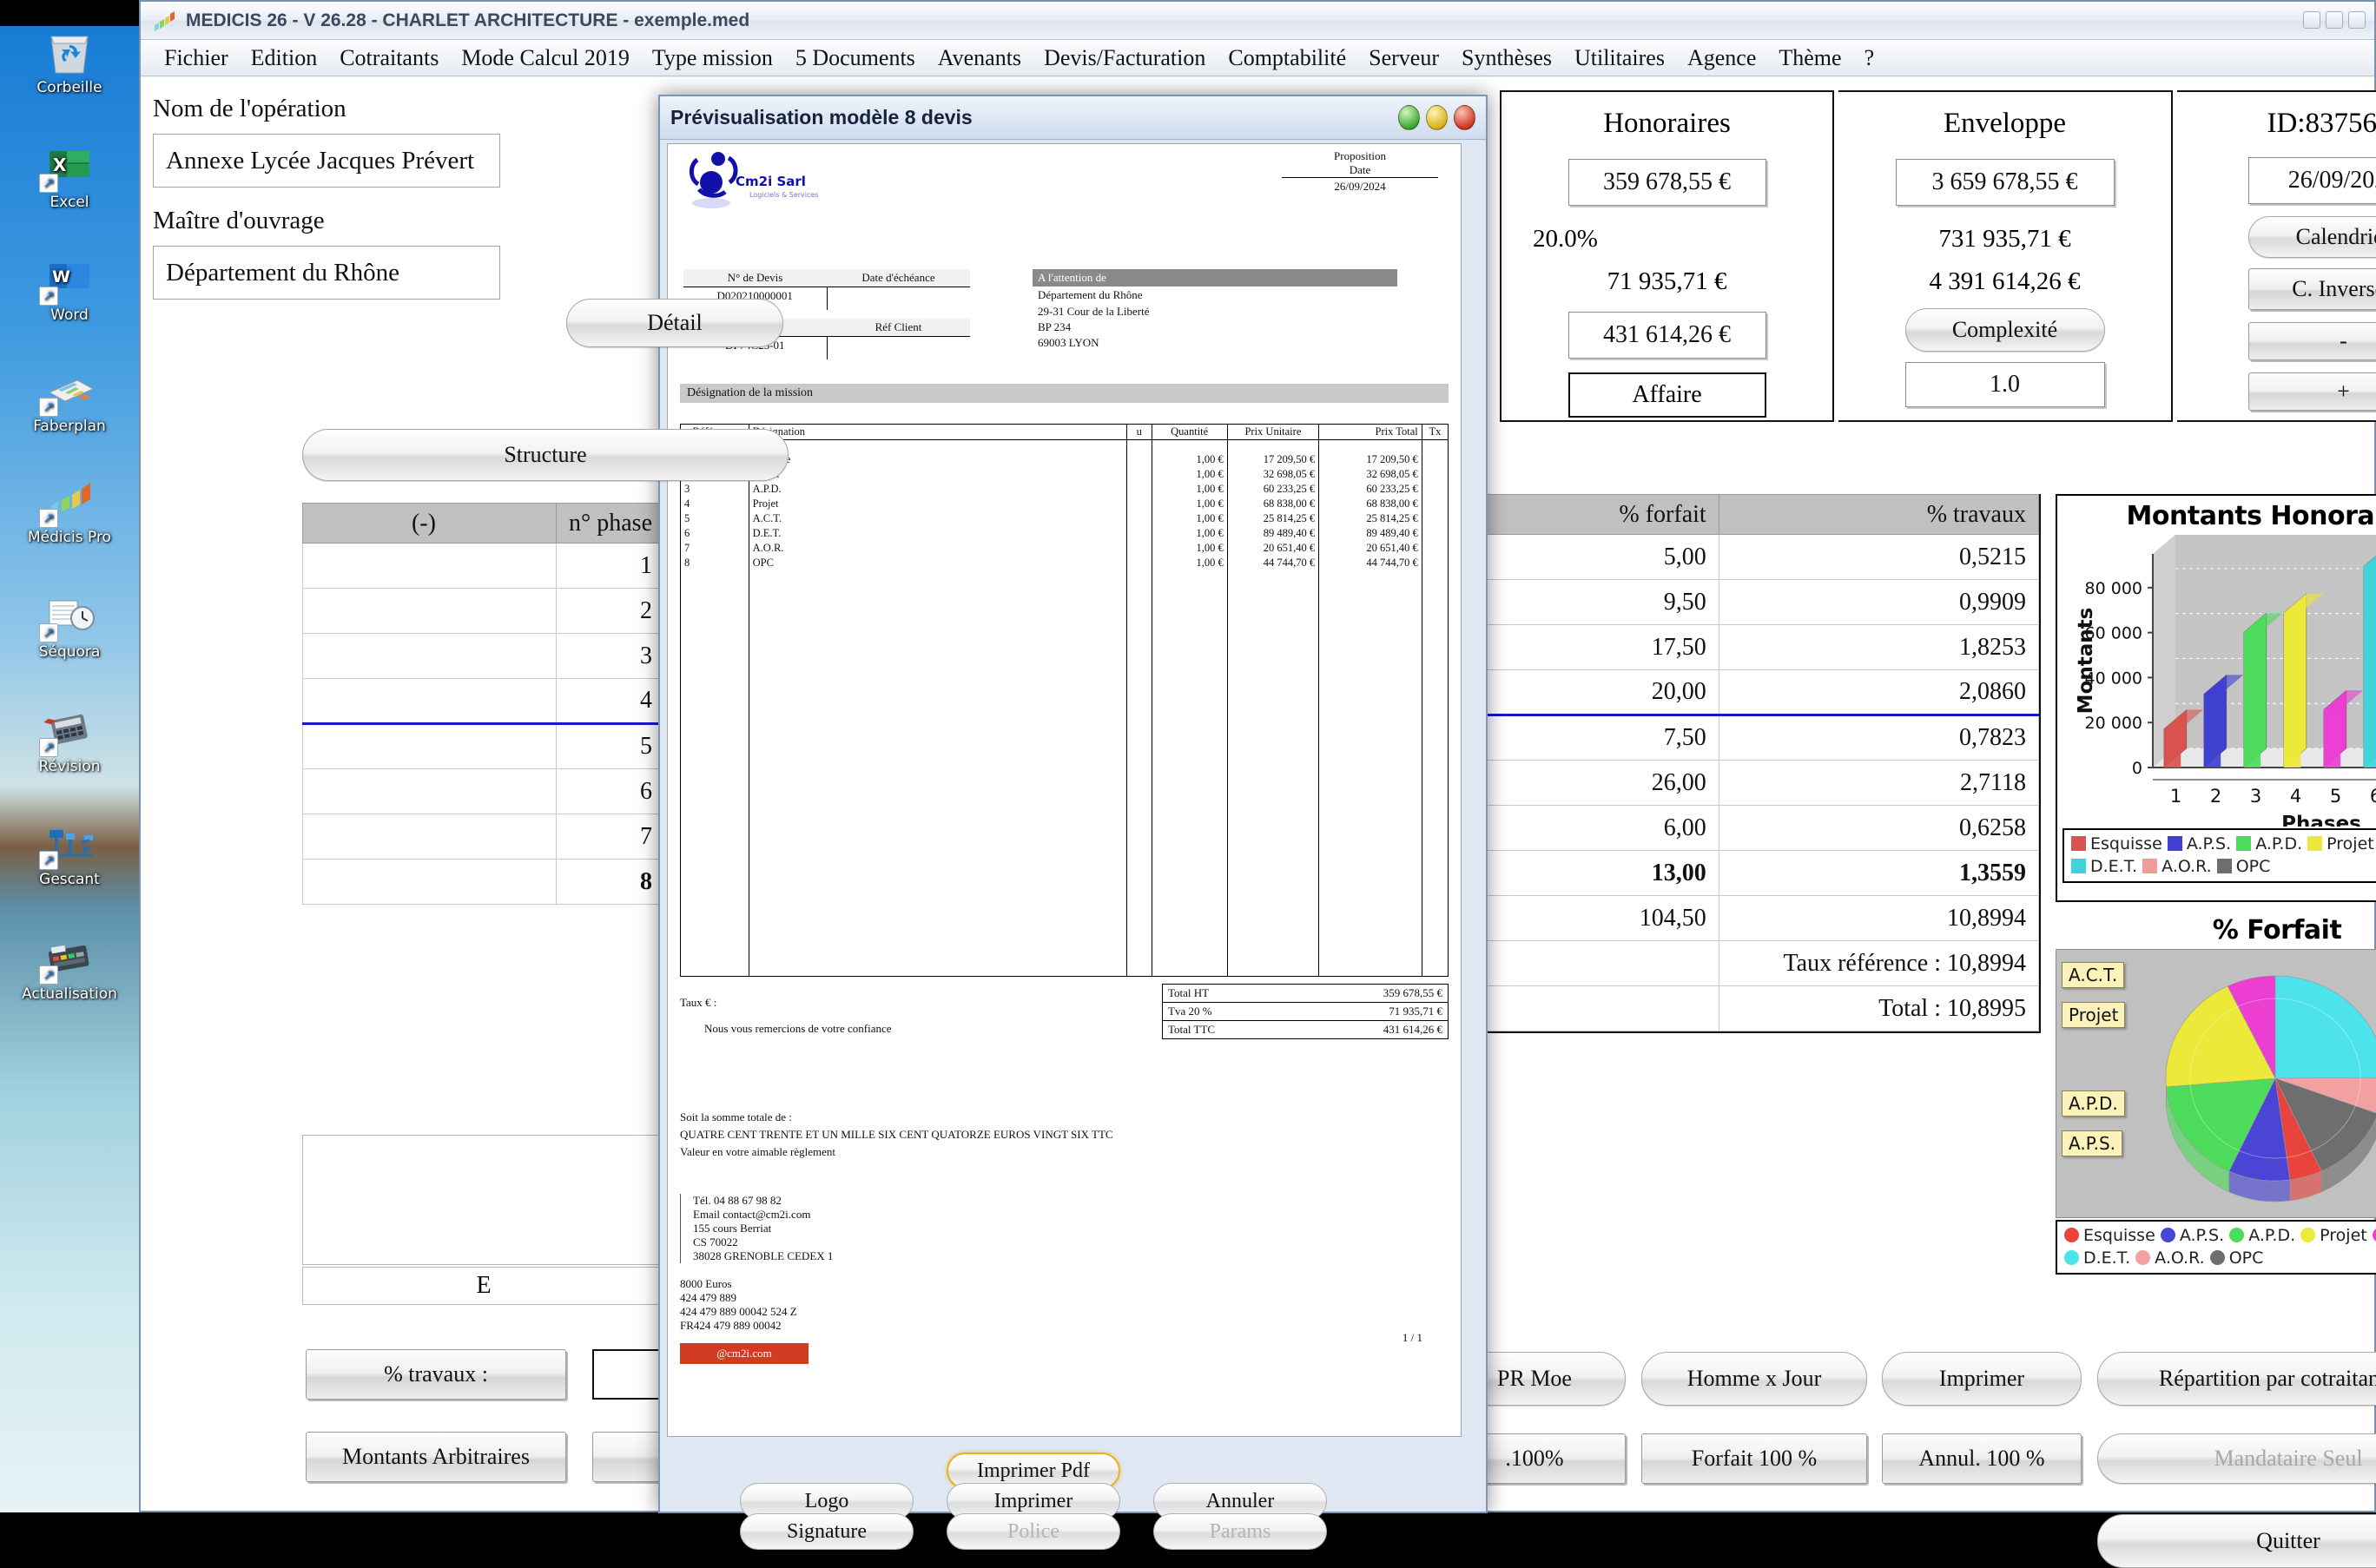 This screenshot has height=1568, width=2376. Describe the element at coordinates (1667, 182) in the screenshot. I see `honoraires-amount: 359 678,55 €` at that location.